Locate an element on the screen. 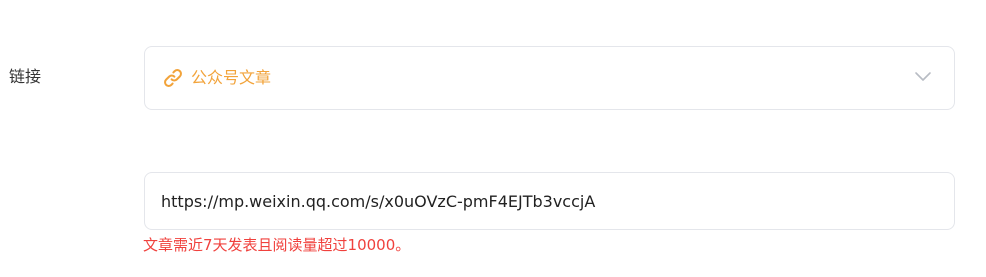 This screenshot has width=986, height=277. chevron-down-icon is located at coordinates (923, 77).